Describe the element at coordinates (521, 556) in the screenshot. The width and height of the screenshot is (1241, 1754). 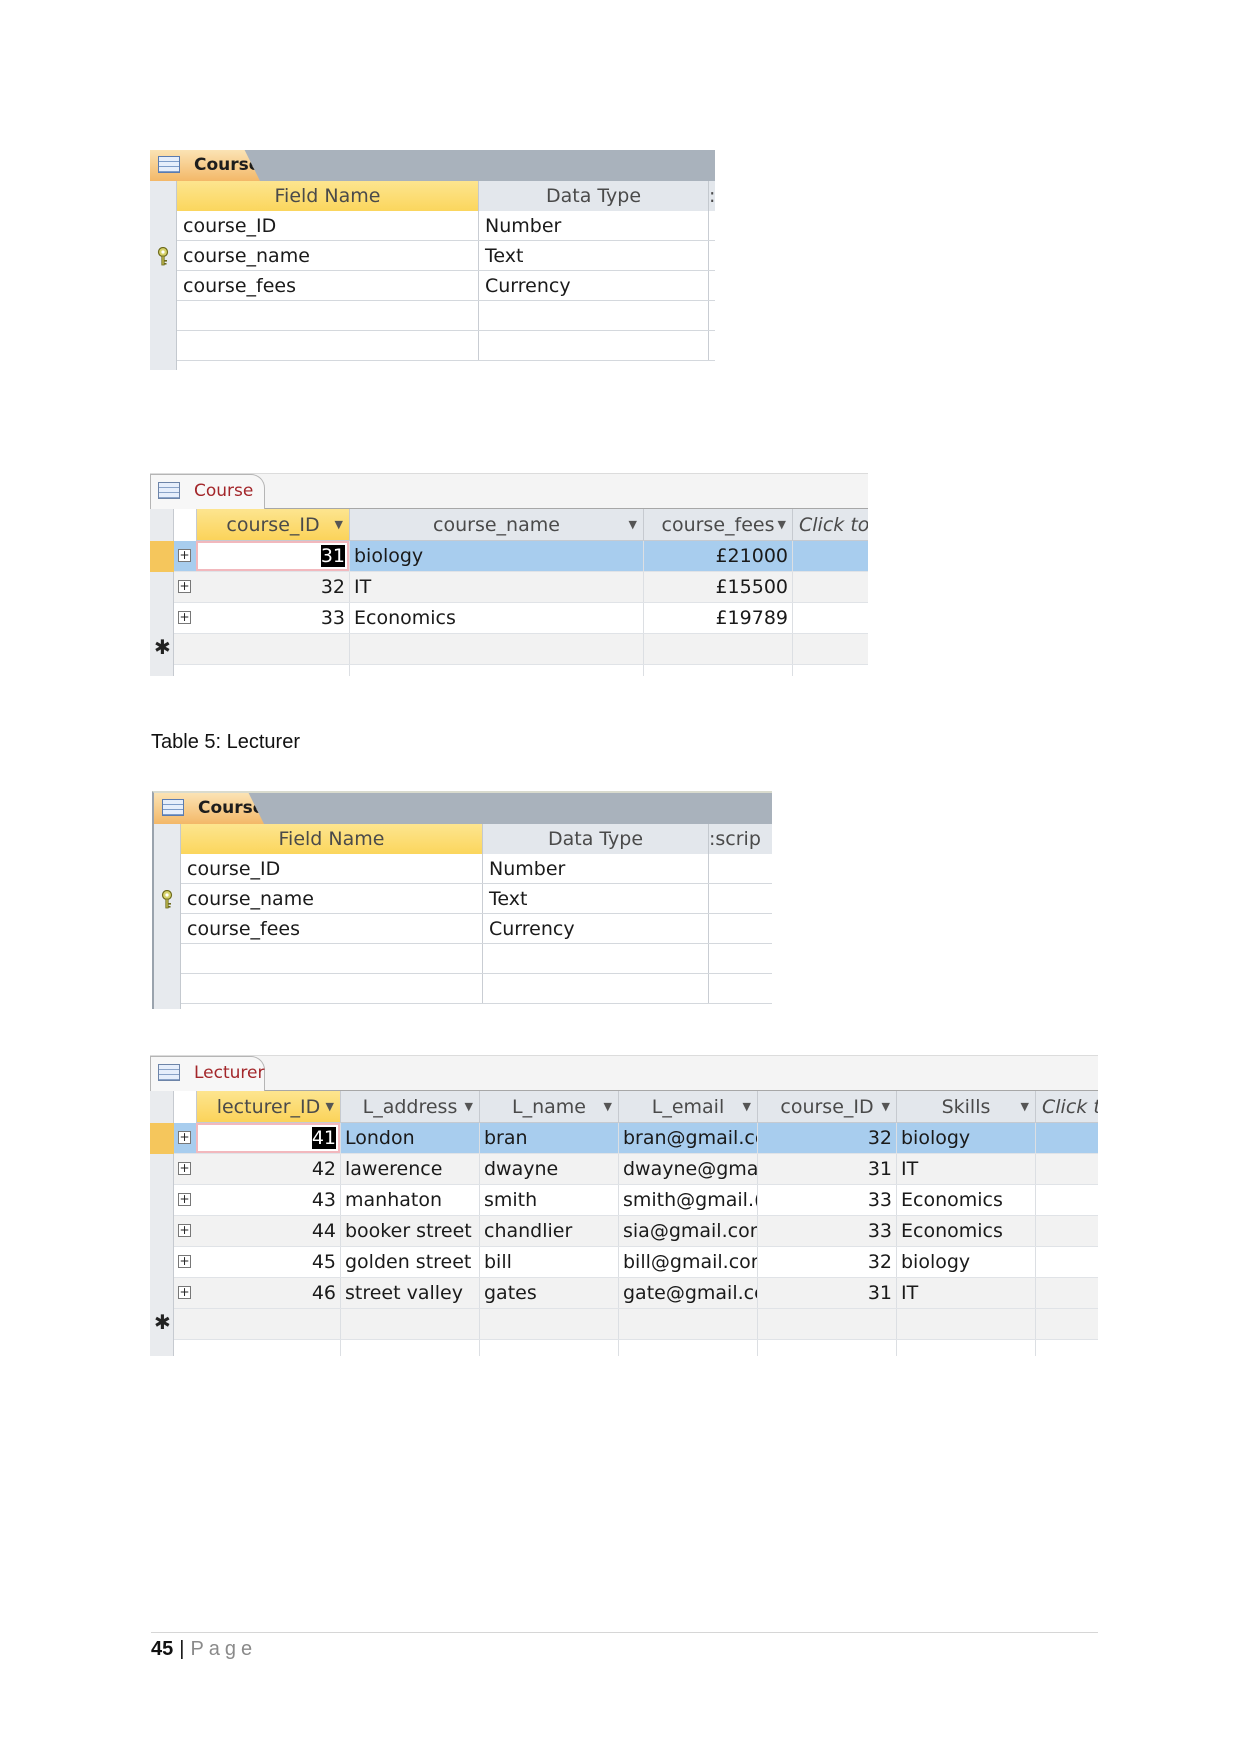
I see `table-row: +31 biology £21000` at that location.